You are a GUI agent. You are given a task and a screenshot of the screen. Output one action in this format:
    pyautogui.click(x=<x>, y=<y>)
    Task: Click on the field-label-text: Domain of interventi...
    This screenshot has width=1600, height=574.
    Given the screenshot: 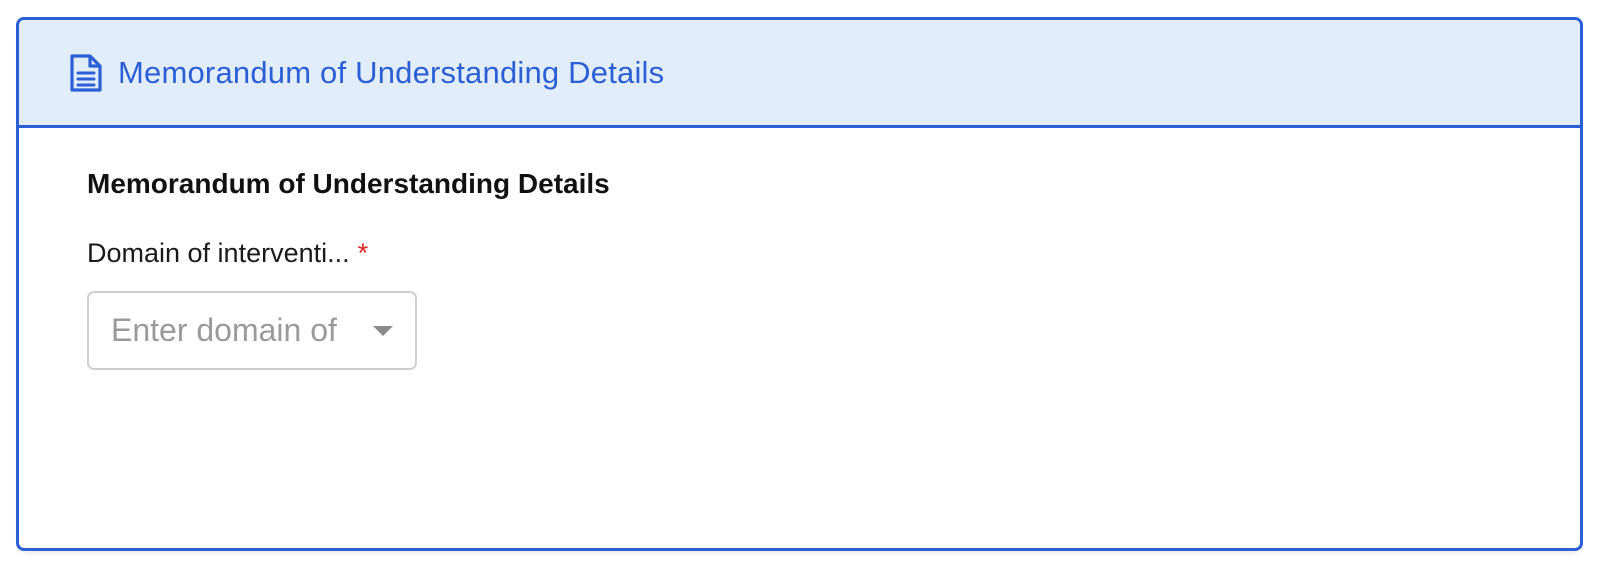 What is the action you would take?
    pyautogui.click(x=218, y=253)
    